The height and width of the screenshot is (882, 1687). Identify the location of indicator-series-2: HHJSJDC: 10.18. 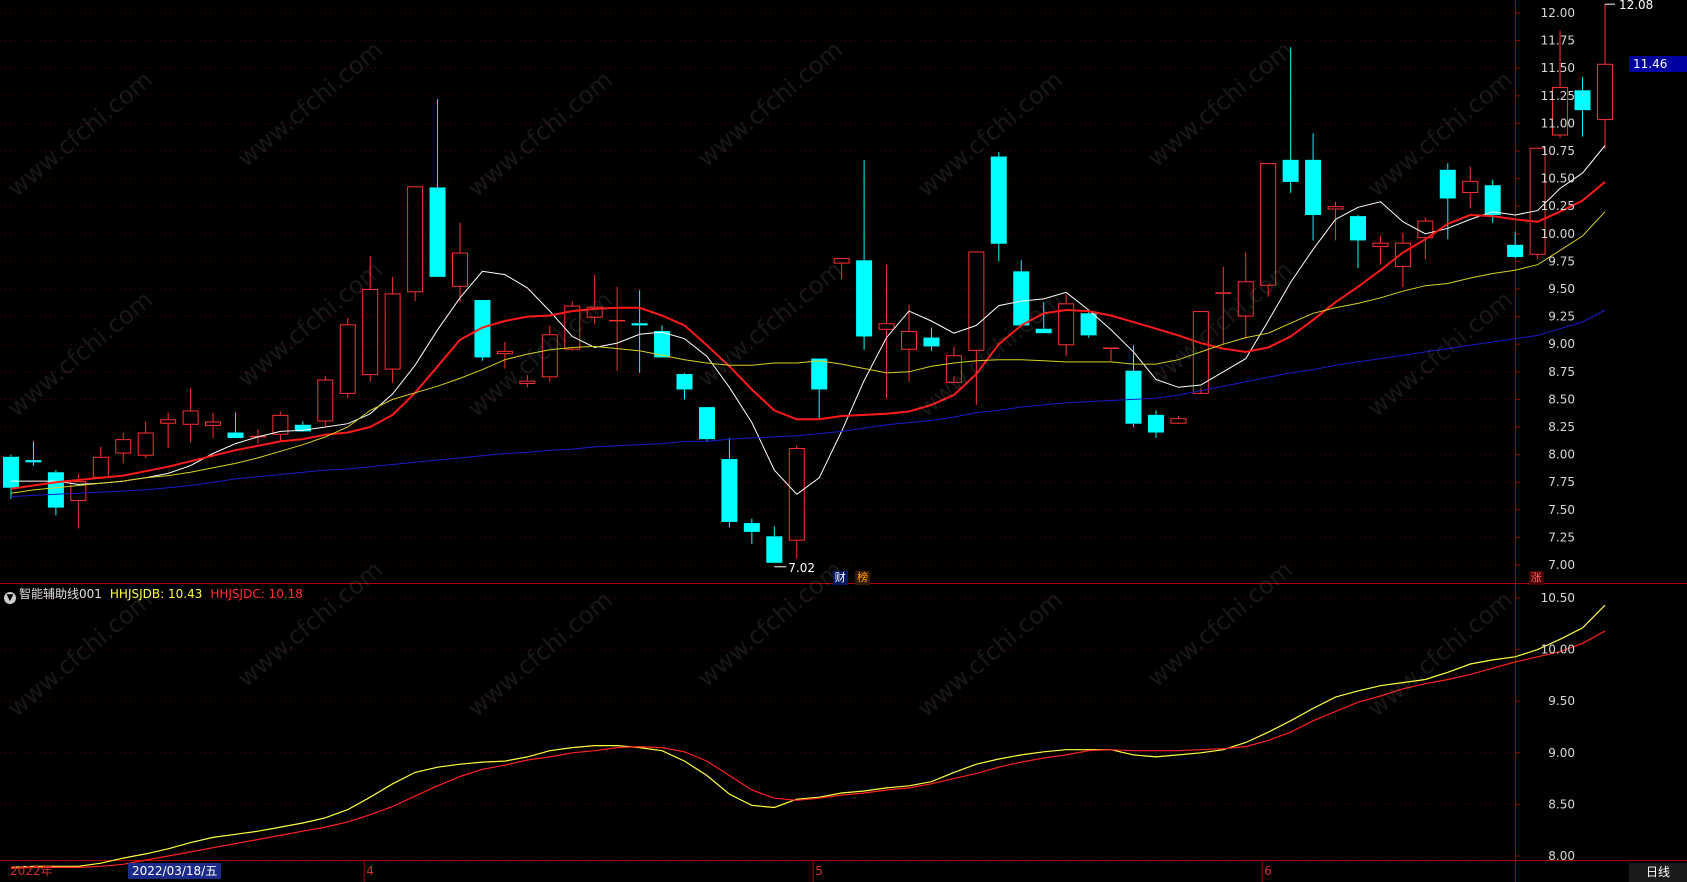
(256, 594).